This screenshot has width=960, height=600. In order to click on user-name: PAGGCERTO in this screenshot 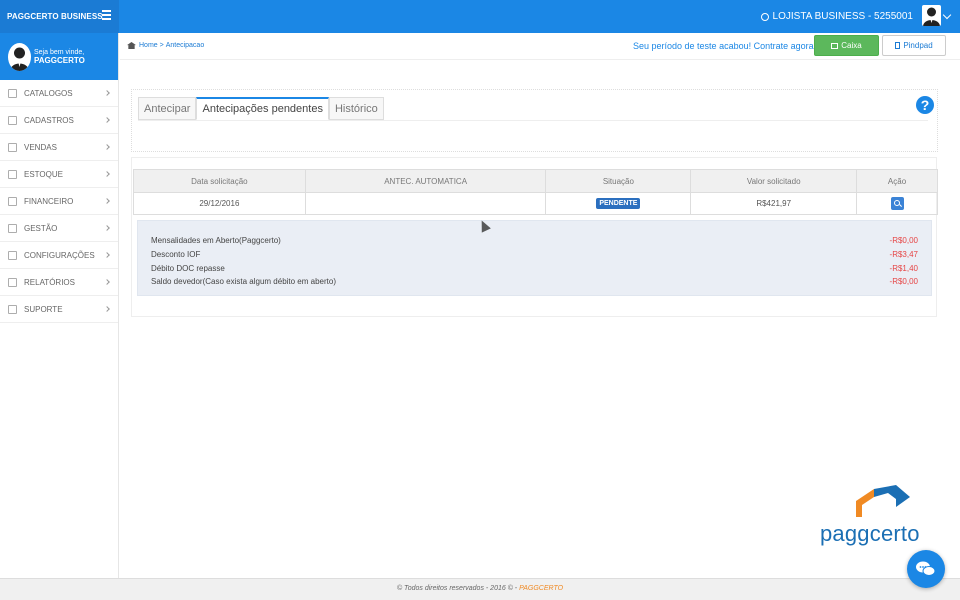, I will do `click(59, 60)`.